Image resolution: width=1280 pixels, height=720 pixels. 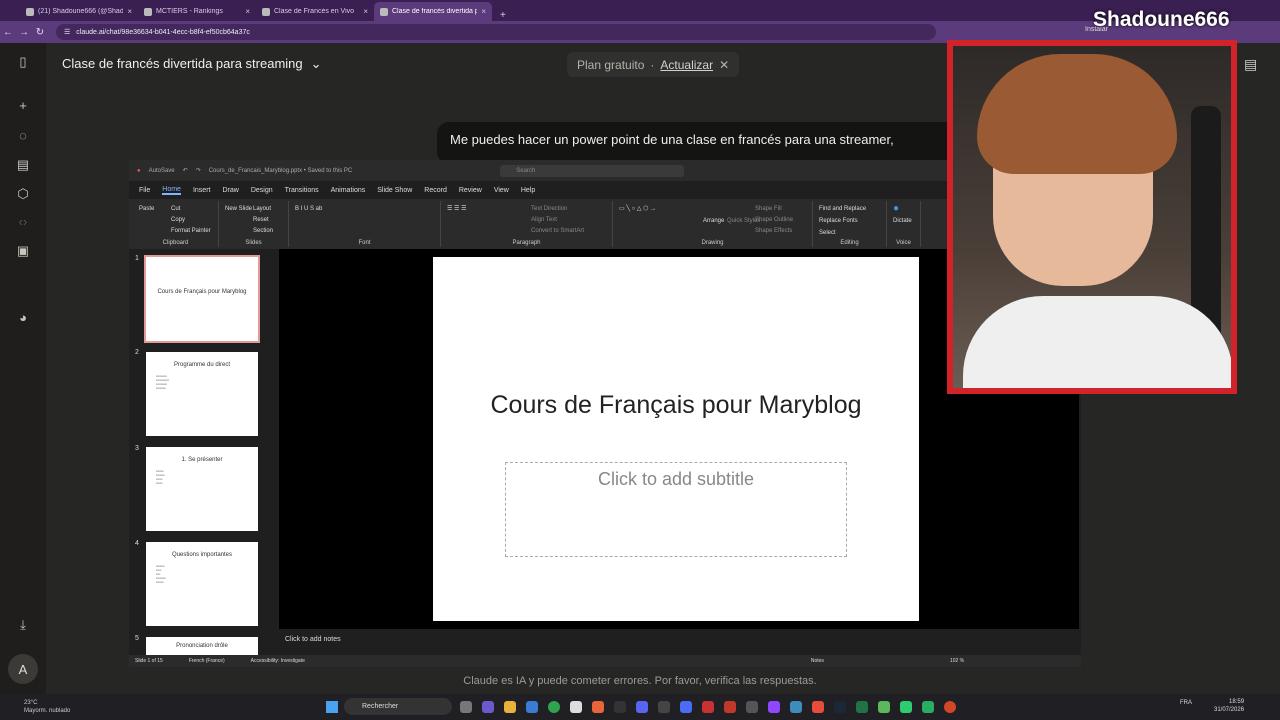 What do you see at coordinates (1186, 703) in the screenshot?
I see `language-indicator: FRA` at bounding box center [1186, 703].